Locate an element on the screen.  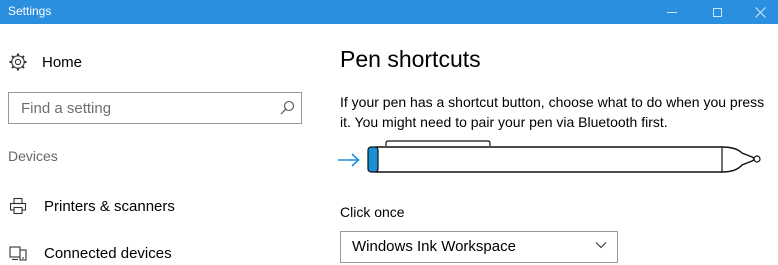
minimize-icon is located at coordinates (672, 12).